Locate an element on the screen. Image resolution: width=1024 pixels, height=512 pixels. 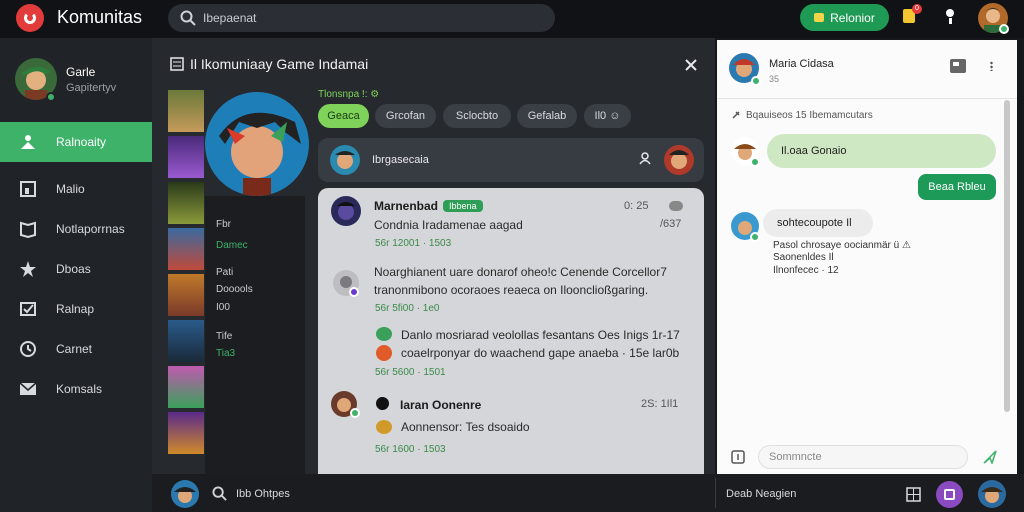
list-icon is located at coordinates (177, 64).